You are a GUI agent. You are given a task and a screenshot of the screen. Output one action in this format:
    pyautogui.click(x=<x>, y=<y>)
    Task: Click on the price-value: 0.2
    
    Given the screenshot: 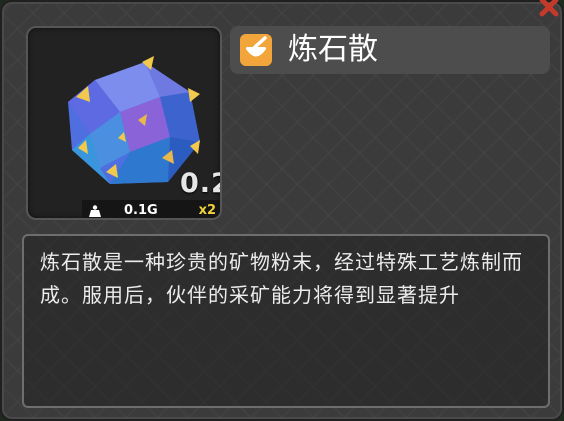 What is the action you would take?
    pyautogui.click(x=200, y=183)
    